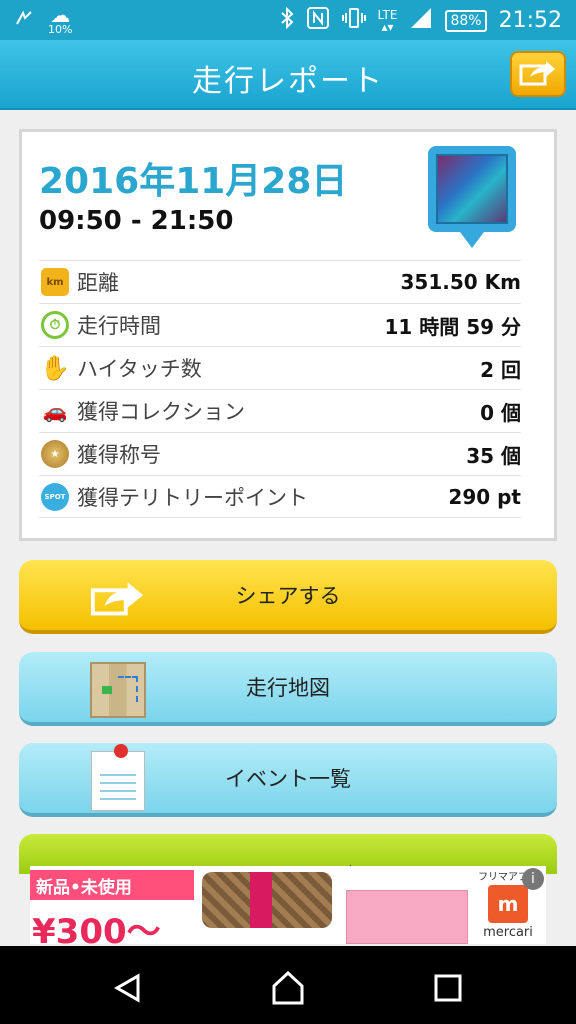  I want to click on ad-brand-name: mercari, so click(508, 932).